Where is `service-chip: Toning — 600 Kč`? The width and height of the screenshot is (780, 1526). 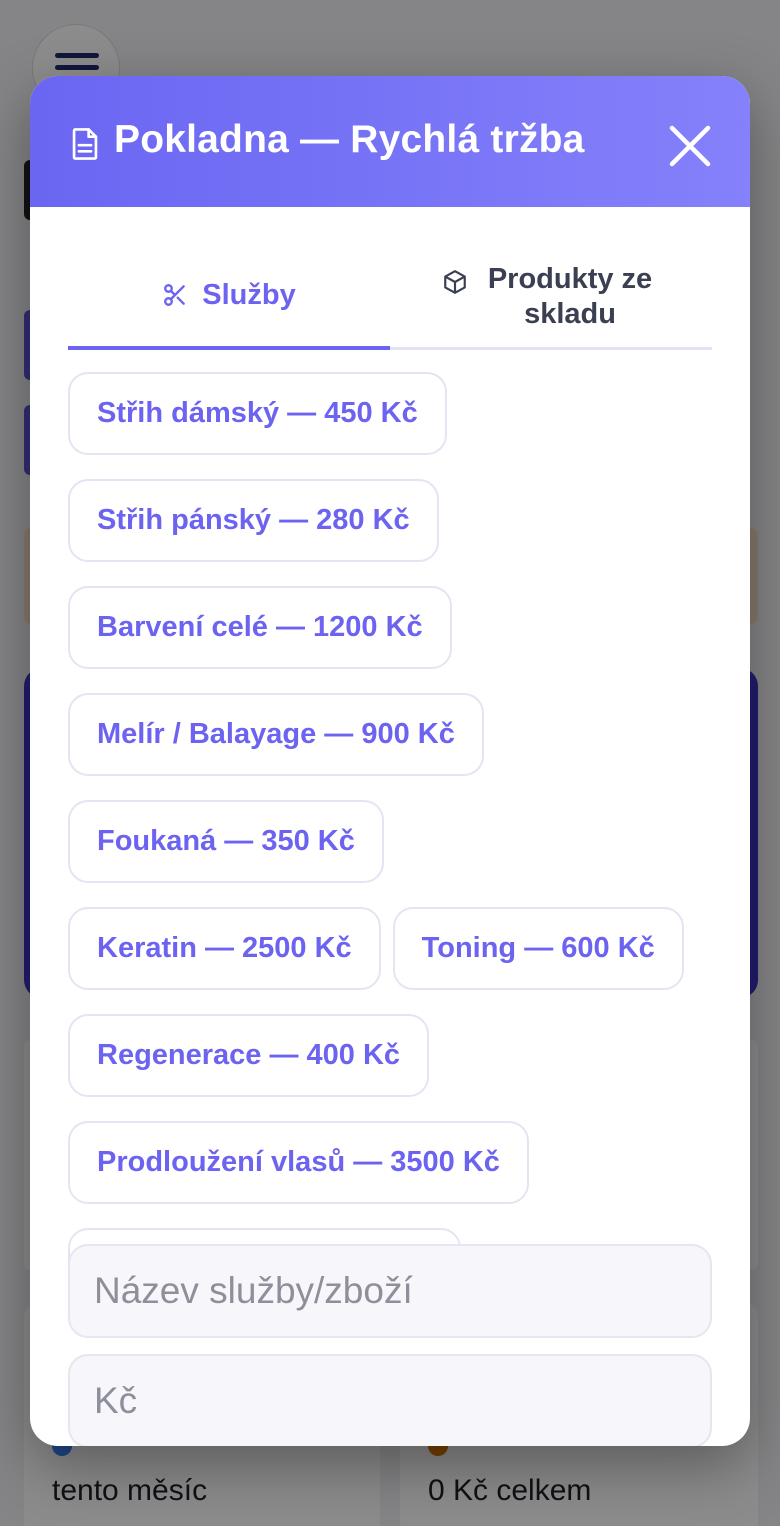 service-chip: Toning — 600 Kč is located at coordinates (538, 948).